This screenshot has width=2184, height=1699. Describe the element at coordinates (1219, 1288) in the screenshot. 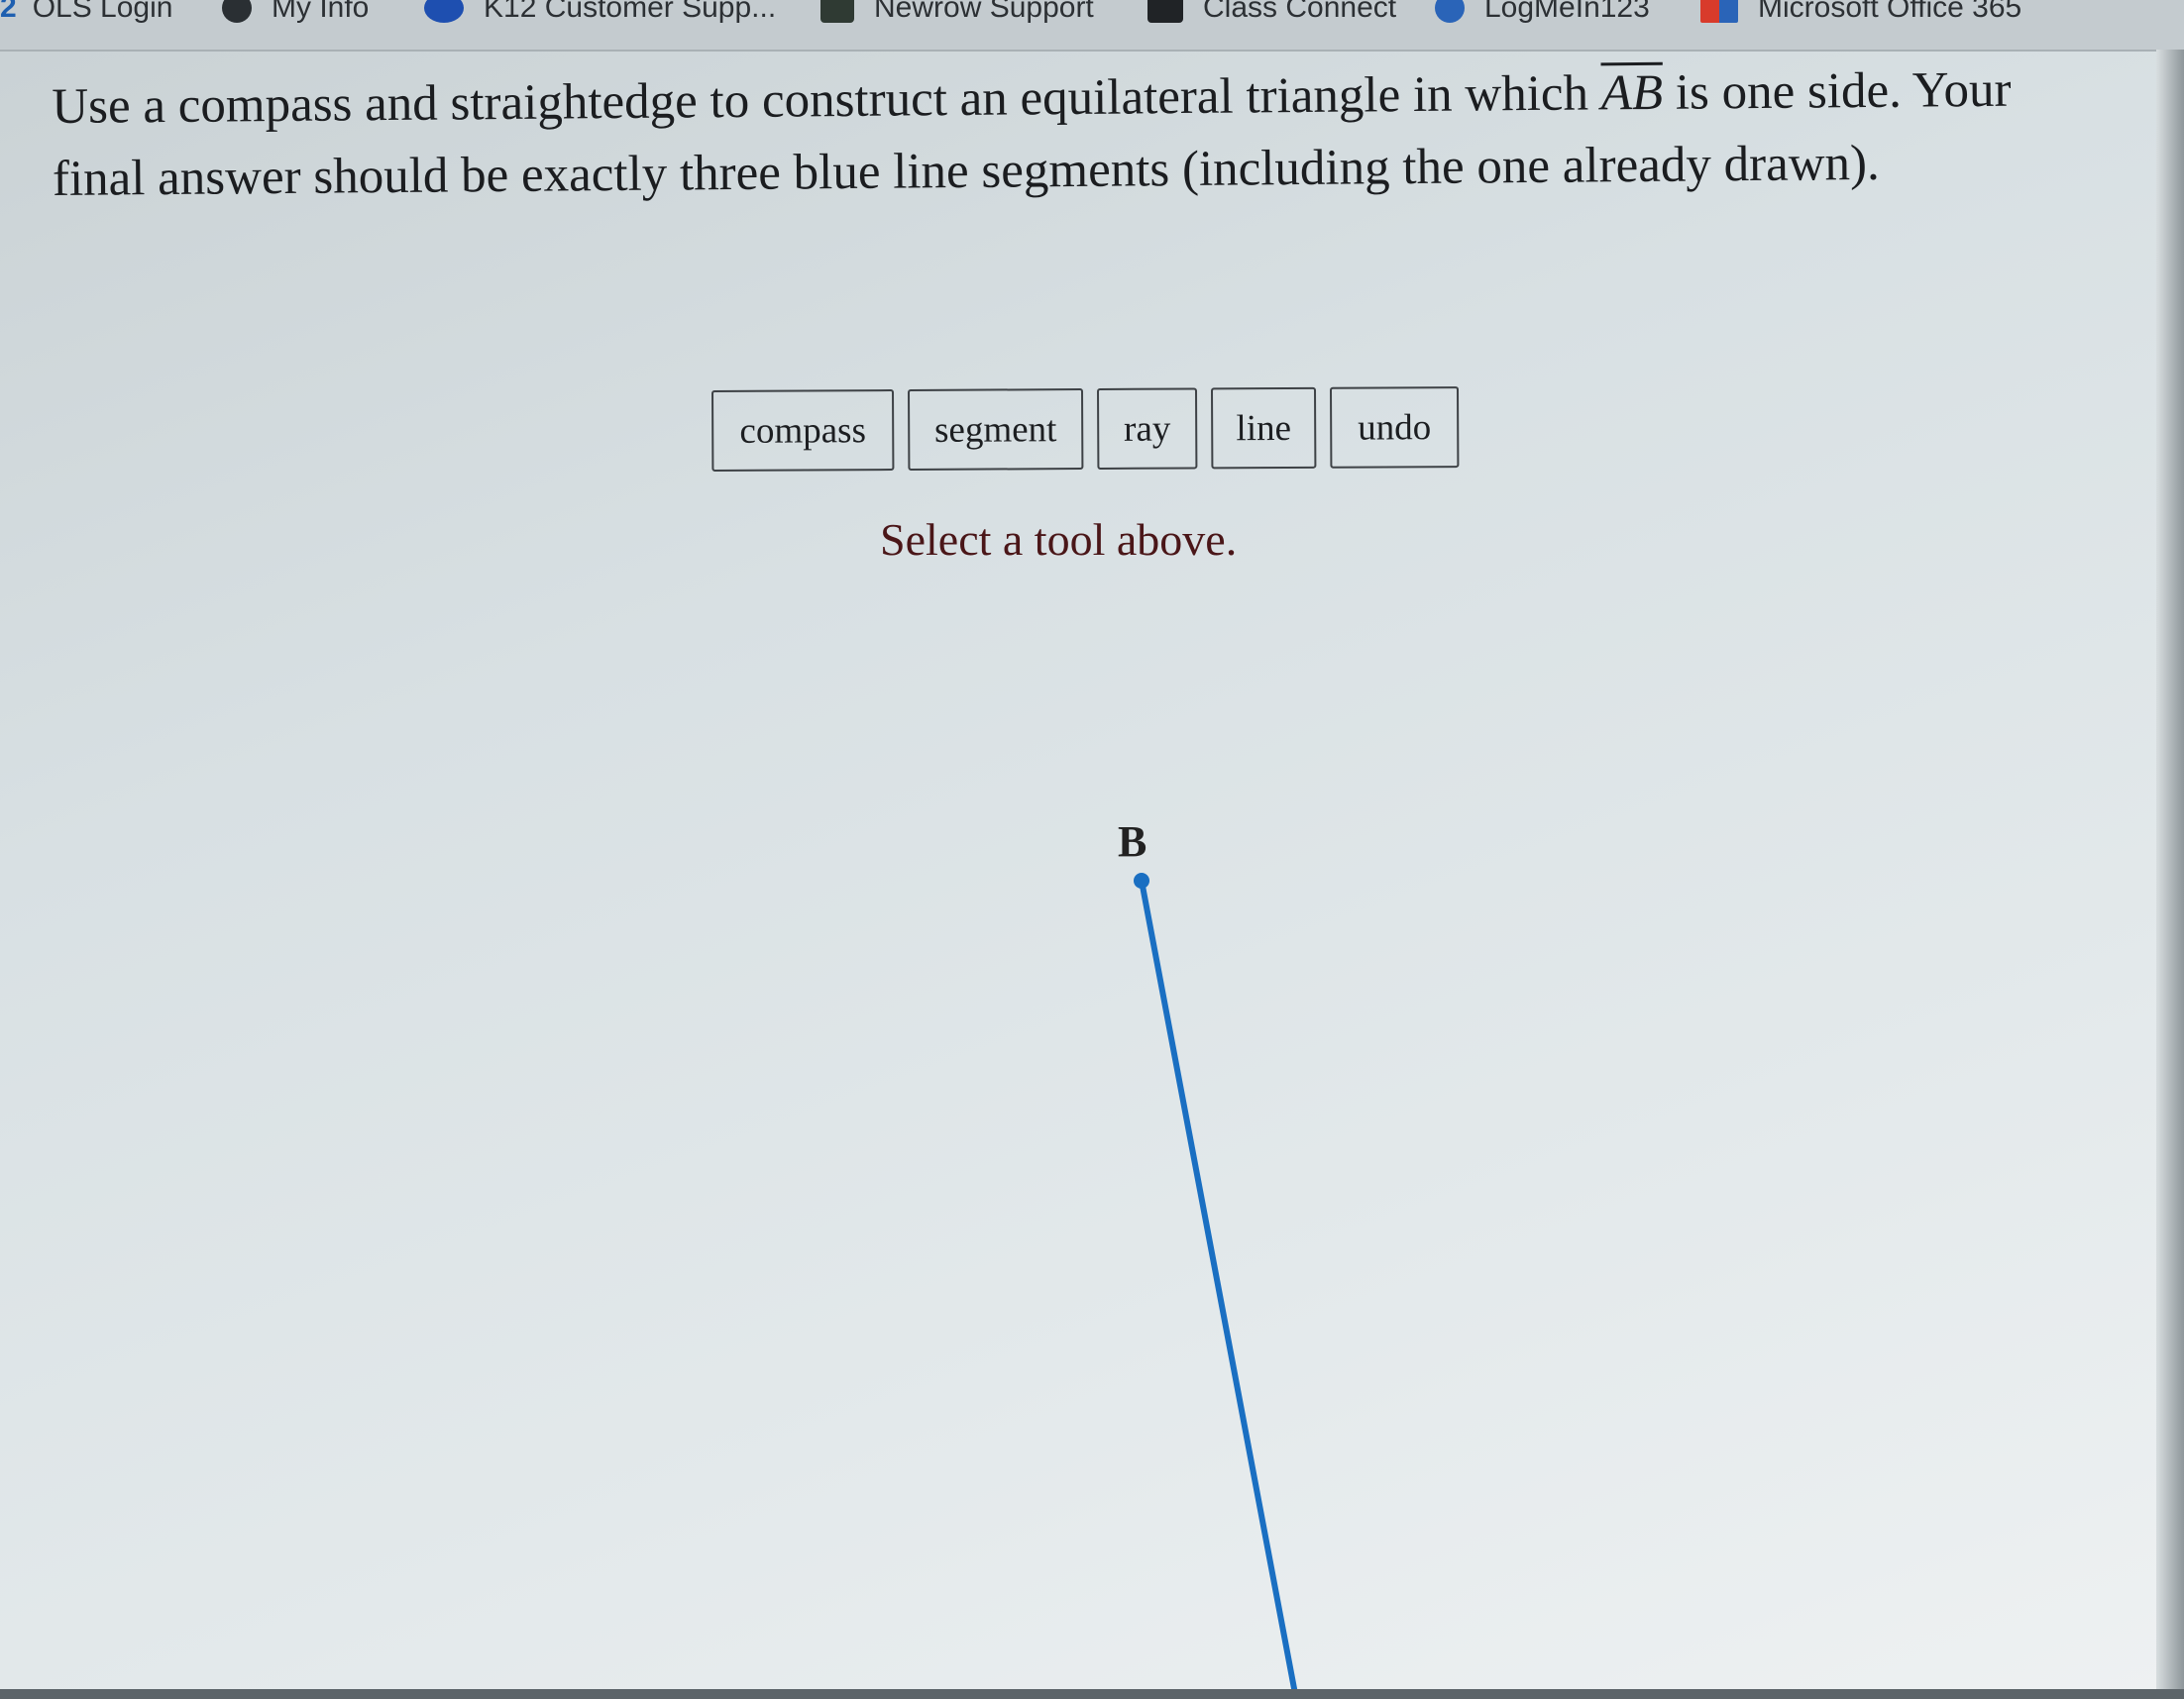

I see `segment-ab` at that location.